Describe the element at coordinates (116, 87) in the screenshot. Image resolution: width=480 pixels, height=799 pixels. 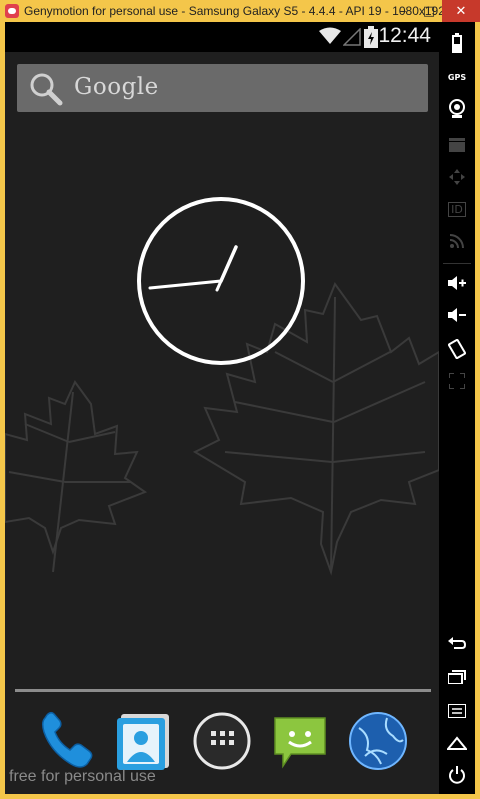
I see `google-search-label: Google` at that location.